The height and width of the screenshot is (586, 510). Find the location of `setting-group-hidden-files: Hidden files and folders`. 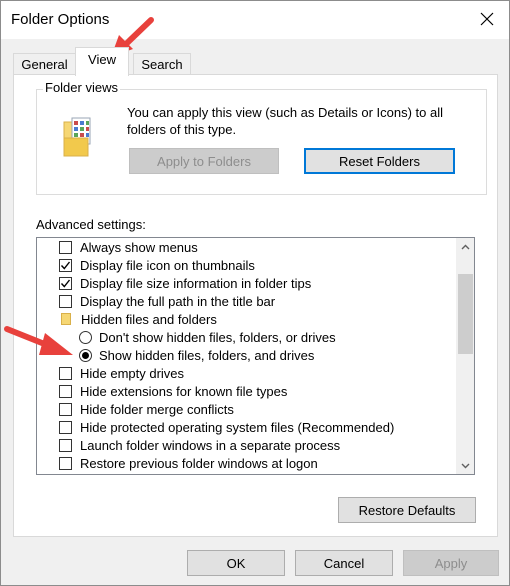

setting-group-hidden-files: Hidden files and folders is located at coordinates (139, 319).